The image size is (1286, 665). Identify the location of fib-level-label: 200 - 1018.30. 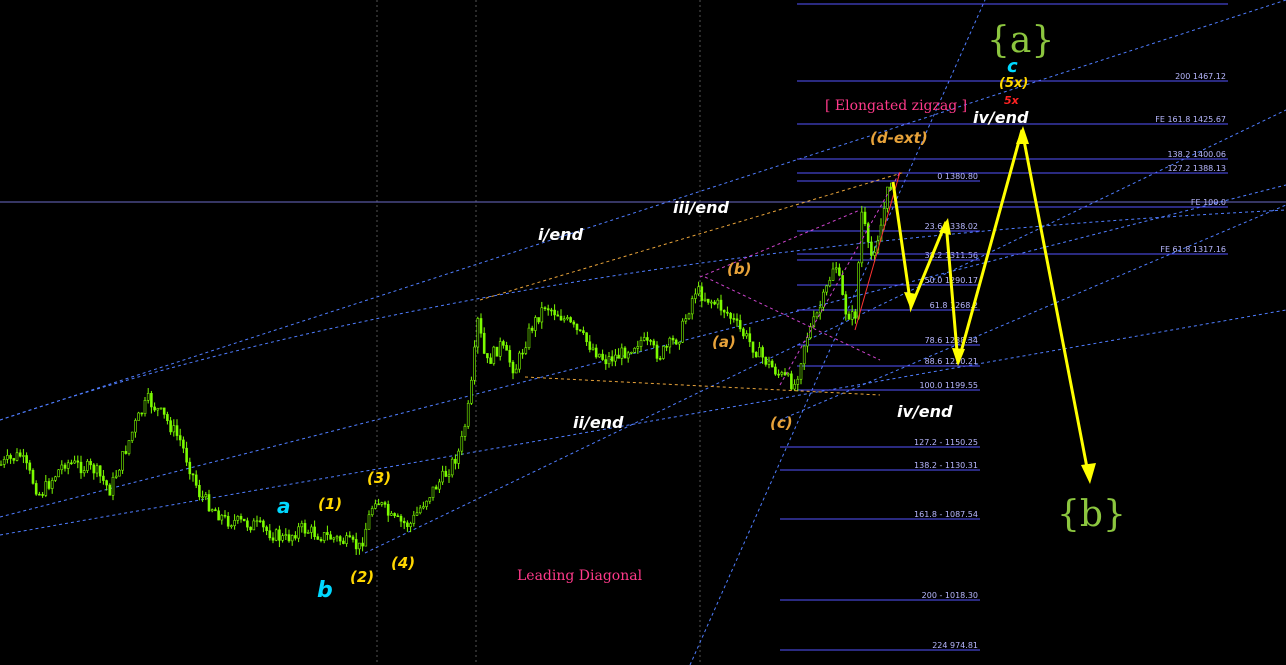
(950, 595).